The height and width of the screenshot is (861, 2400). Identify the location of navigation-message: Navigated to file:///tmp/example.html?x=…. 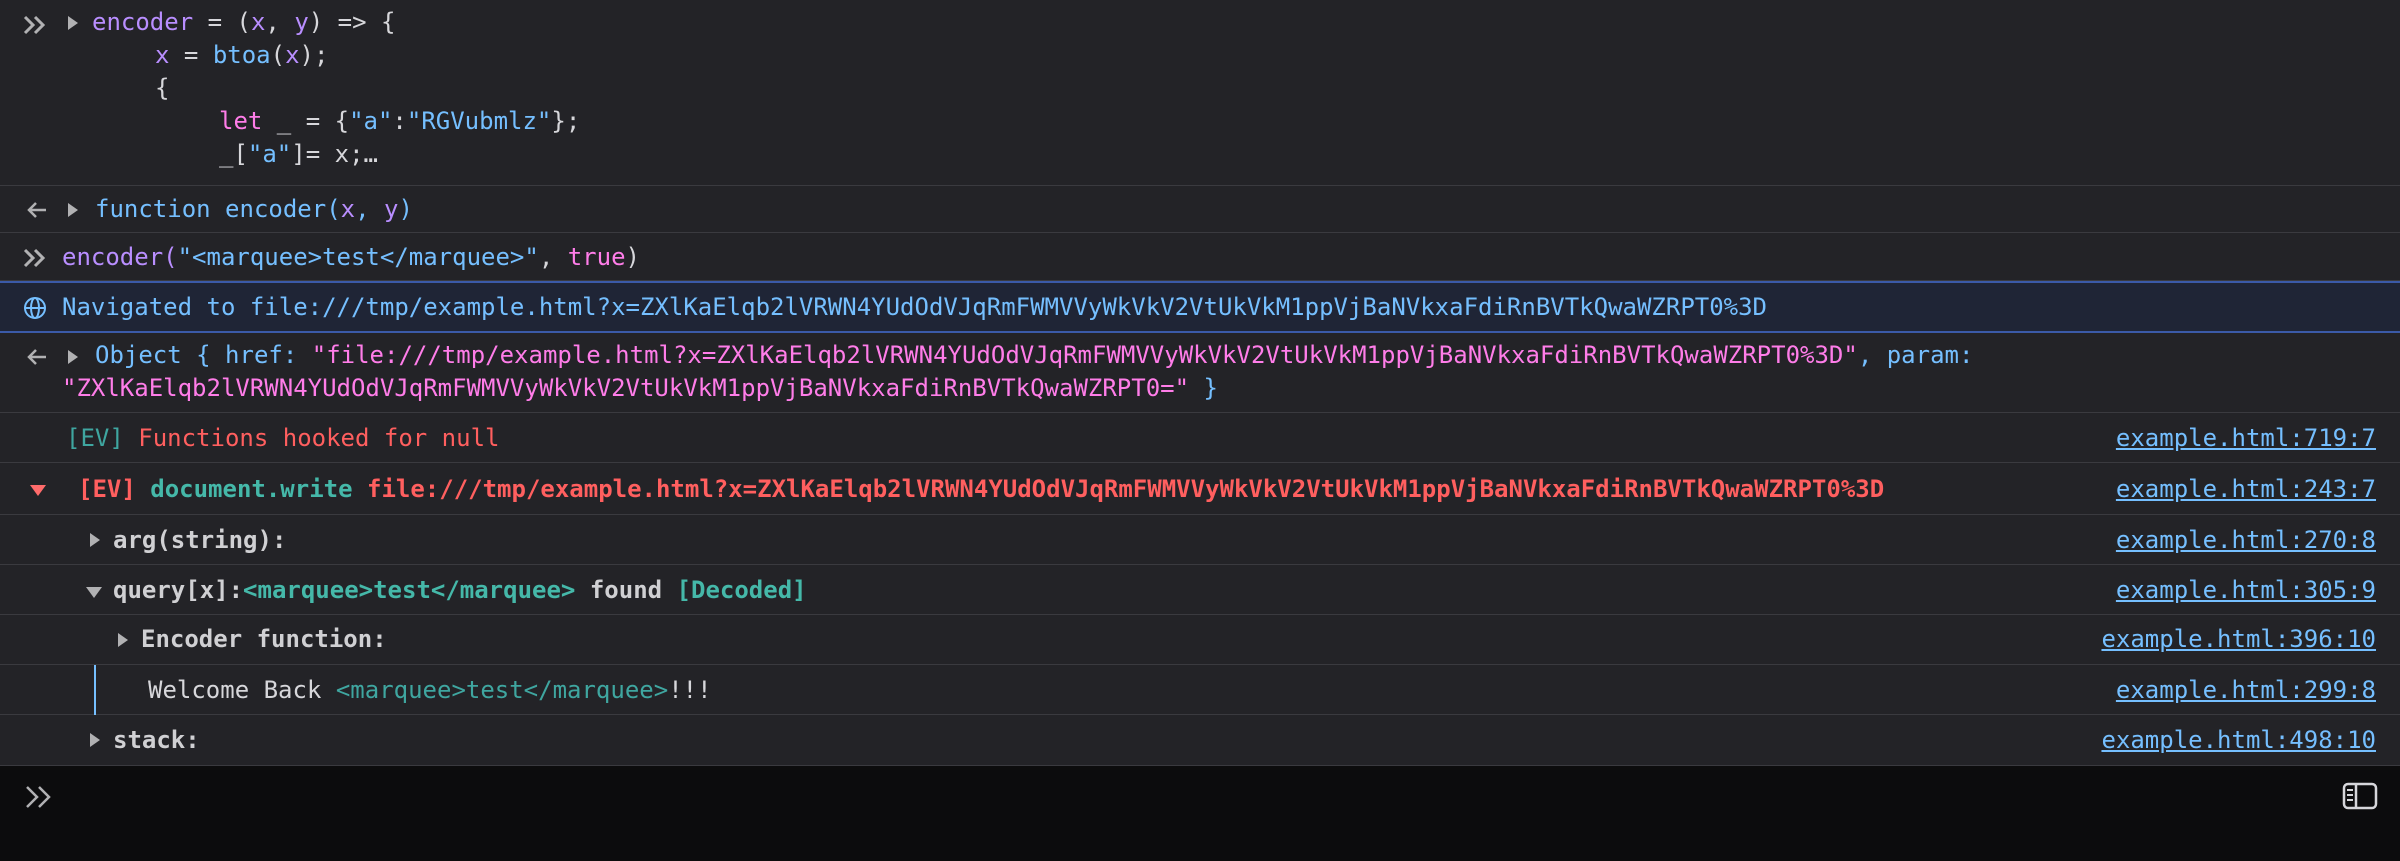
(1200, 307).